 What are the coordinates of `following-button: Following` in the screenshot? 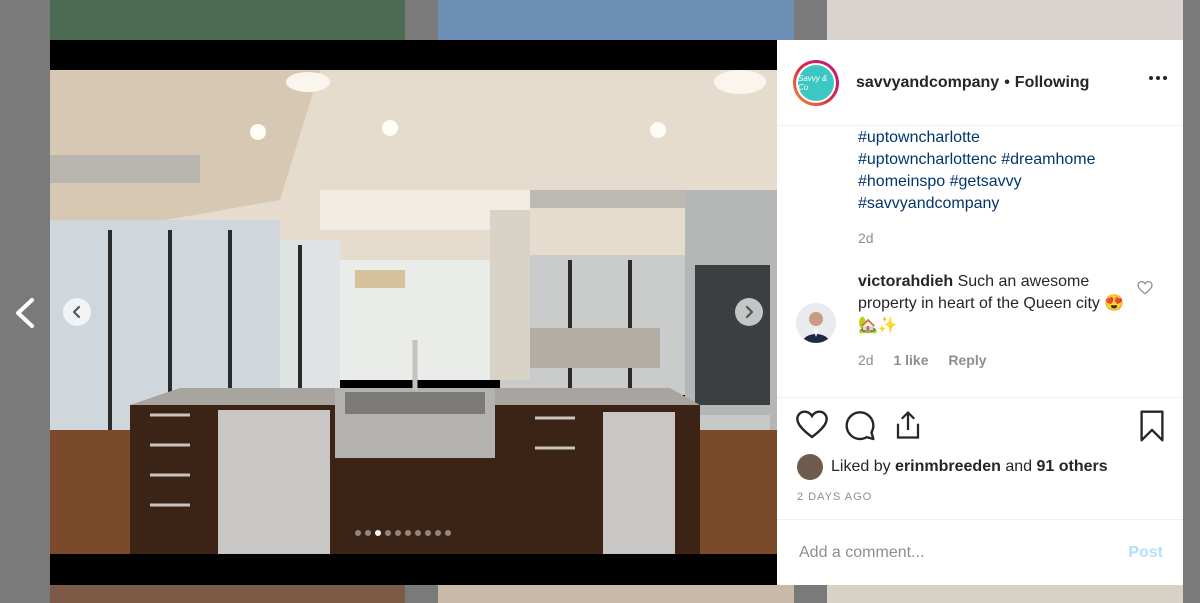 It's located at (1052, 83).